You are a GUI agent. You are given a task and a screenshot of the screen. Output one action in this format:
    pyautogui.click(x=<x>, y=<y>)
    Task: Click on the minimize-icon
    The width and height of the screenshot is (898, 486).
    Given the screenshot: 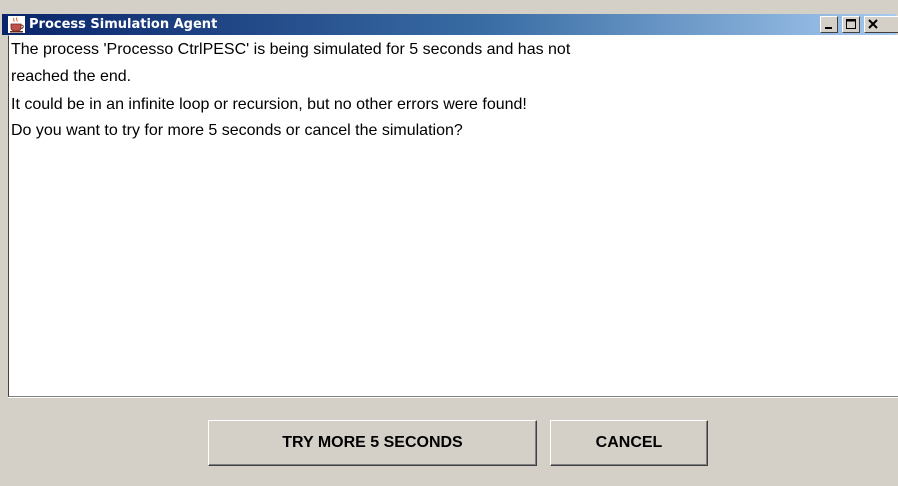 What is the action you would take?
    pyautogui.click(x=828, y=28)
    